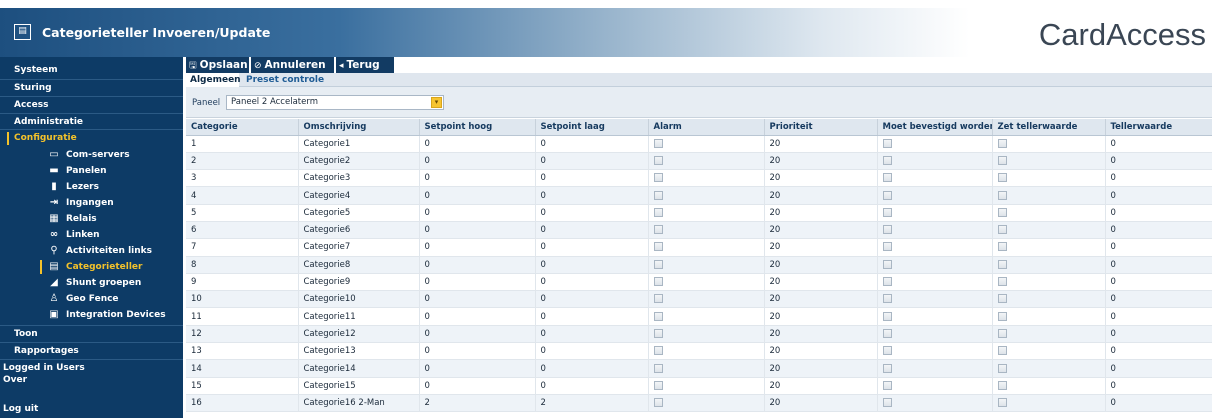 Image resolution: width=1212 pixels, height=418 pixels. What do you see at coordinates (706, 127) in the screenshot?
I see `column-header-alarm: Alarm` at bounding box center [706, 127].